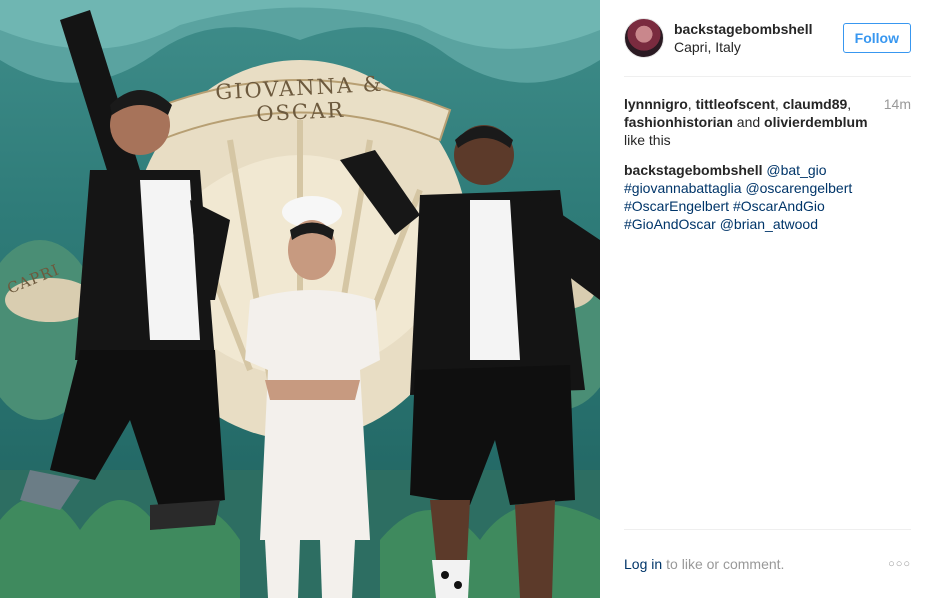 The image size is (925, 598). I want to click on login-link: Log in, so click(643, 564).